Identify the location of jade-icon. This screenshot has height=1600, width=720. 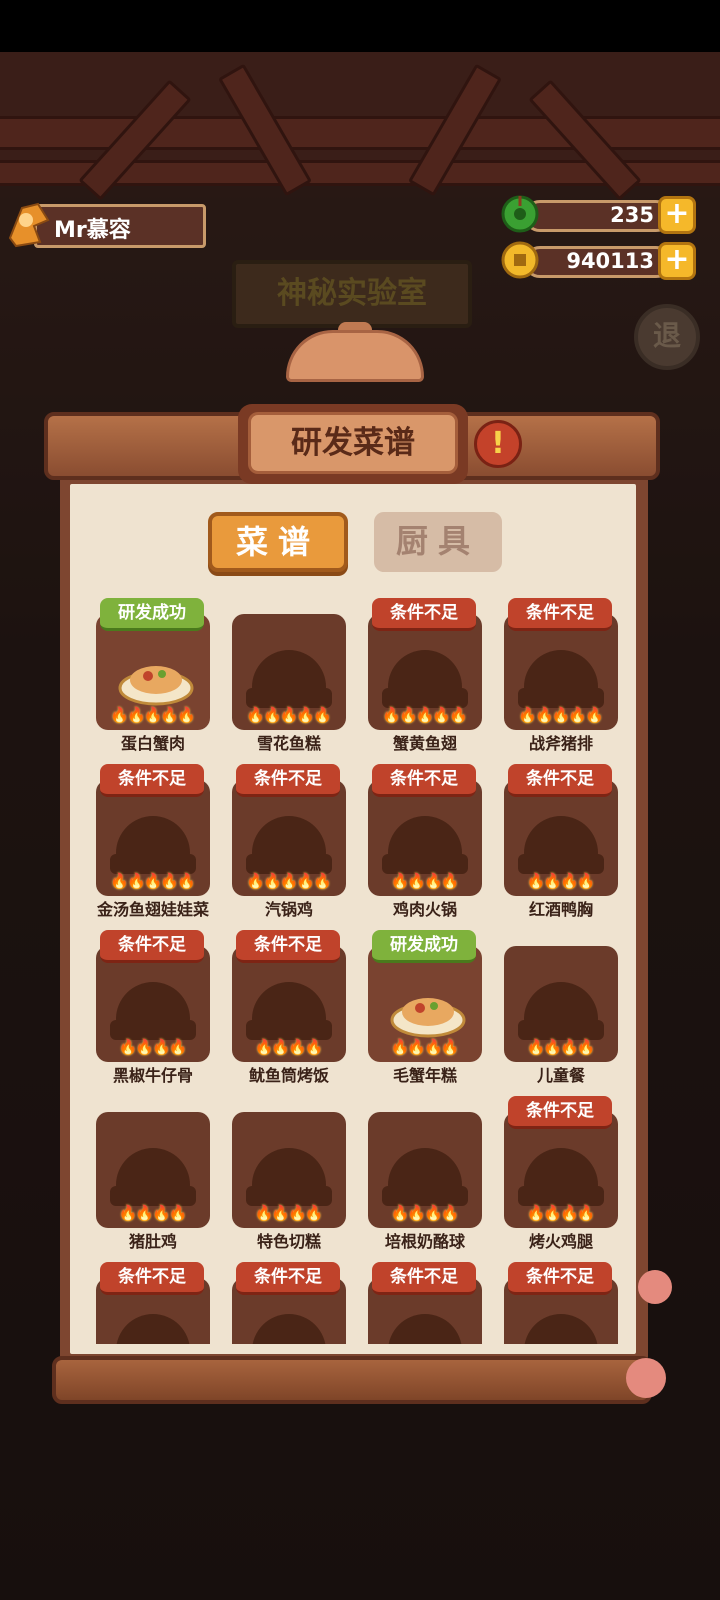
(520, 214).